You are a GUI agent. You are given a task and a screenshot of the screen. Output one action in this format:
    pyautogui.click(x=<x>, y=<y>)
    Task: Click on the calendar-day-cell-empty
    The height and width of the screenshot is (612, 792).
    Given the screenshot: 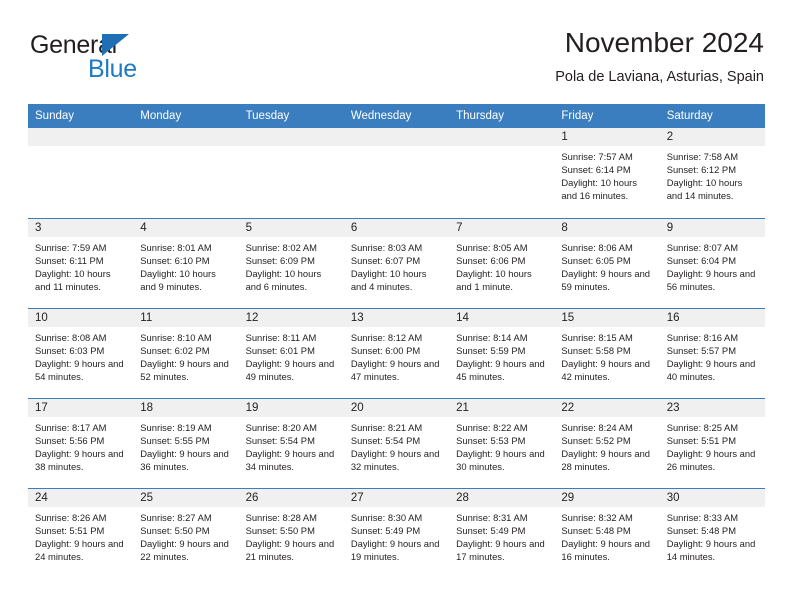 What is the action you would take?
    pyautogui.click(x=291, y=173)
    